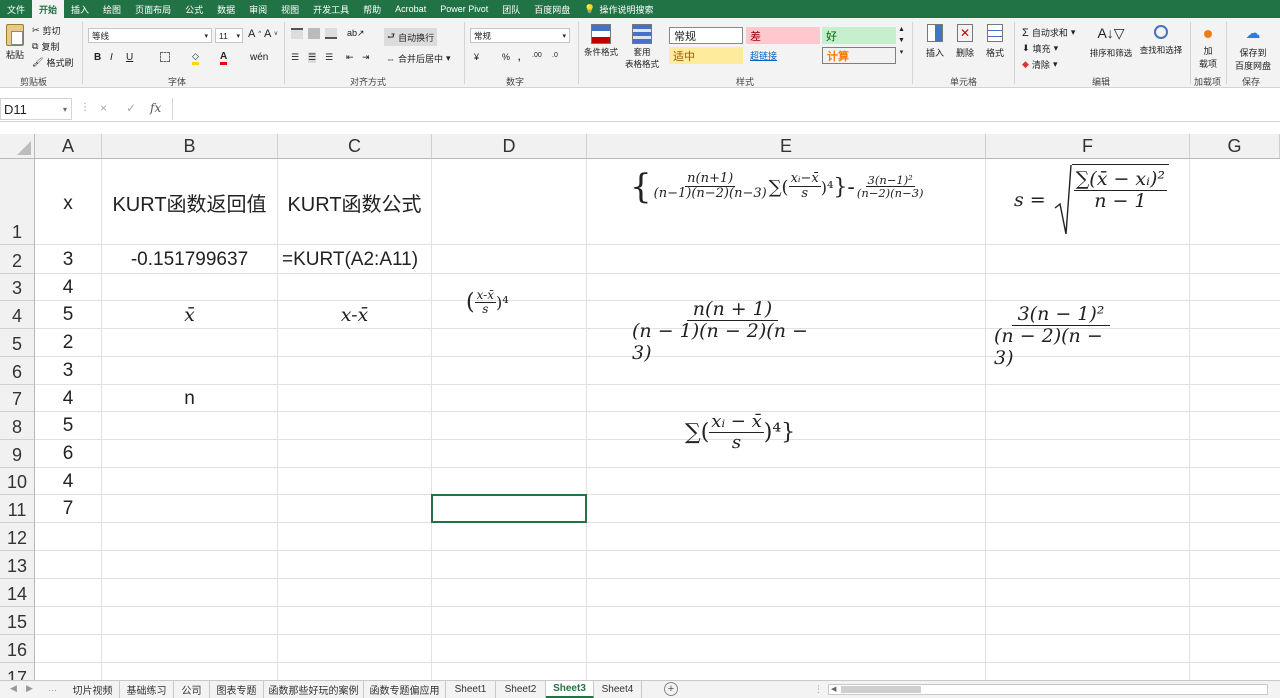 The height and width of the screenshot is (698, 1280). I want to click on fill-color-button: ◇, so click(195, 58).